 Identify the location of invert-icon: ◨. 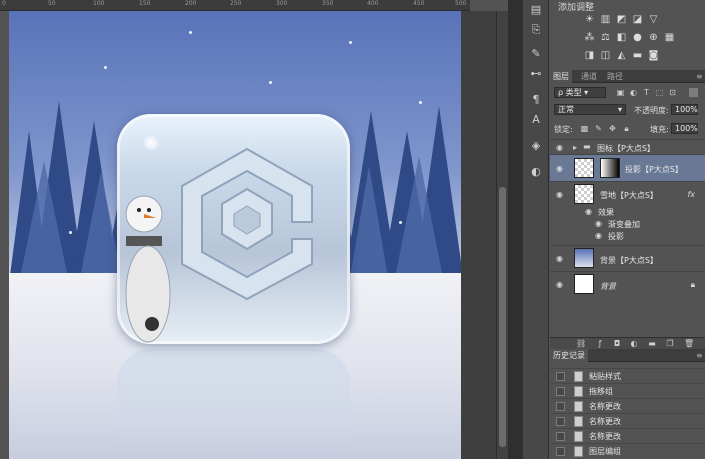
(589, 55).